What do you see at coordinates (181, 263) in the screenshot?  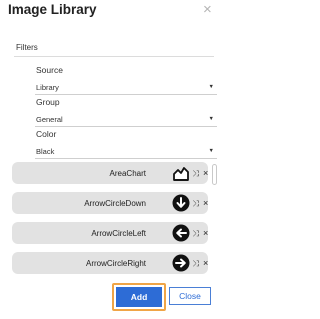 I see `arrow-circle-right-icon` at bounding box center [181, 263].